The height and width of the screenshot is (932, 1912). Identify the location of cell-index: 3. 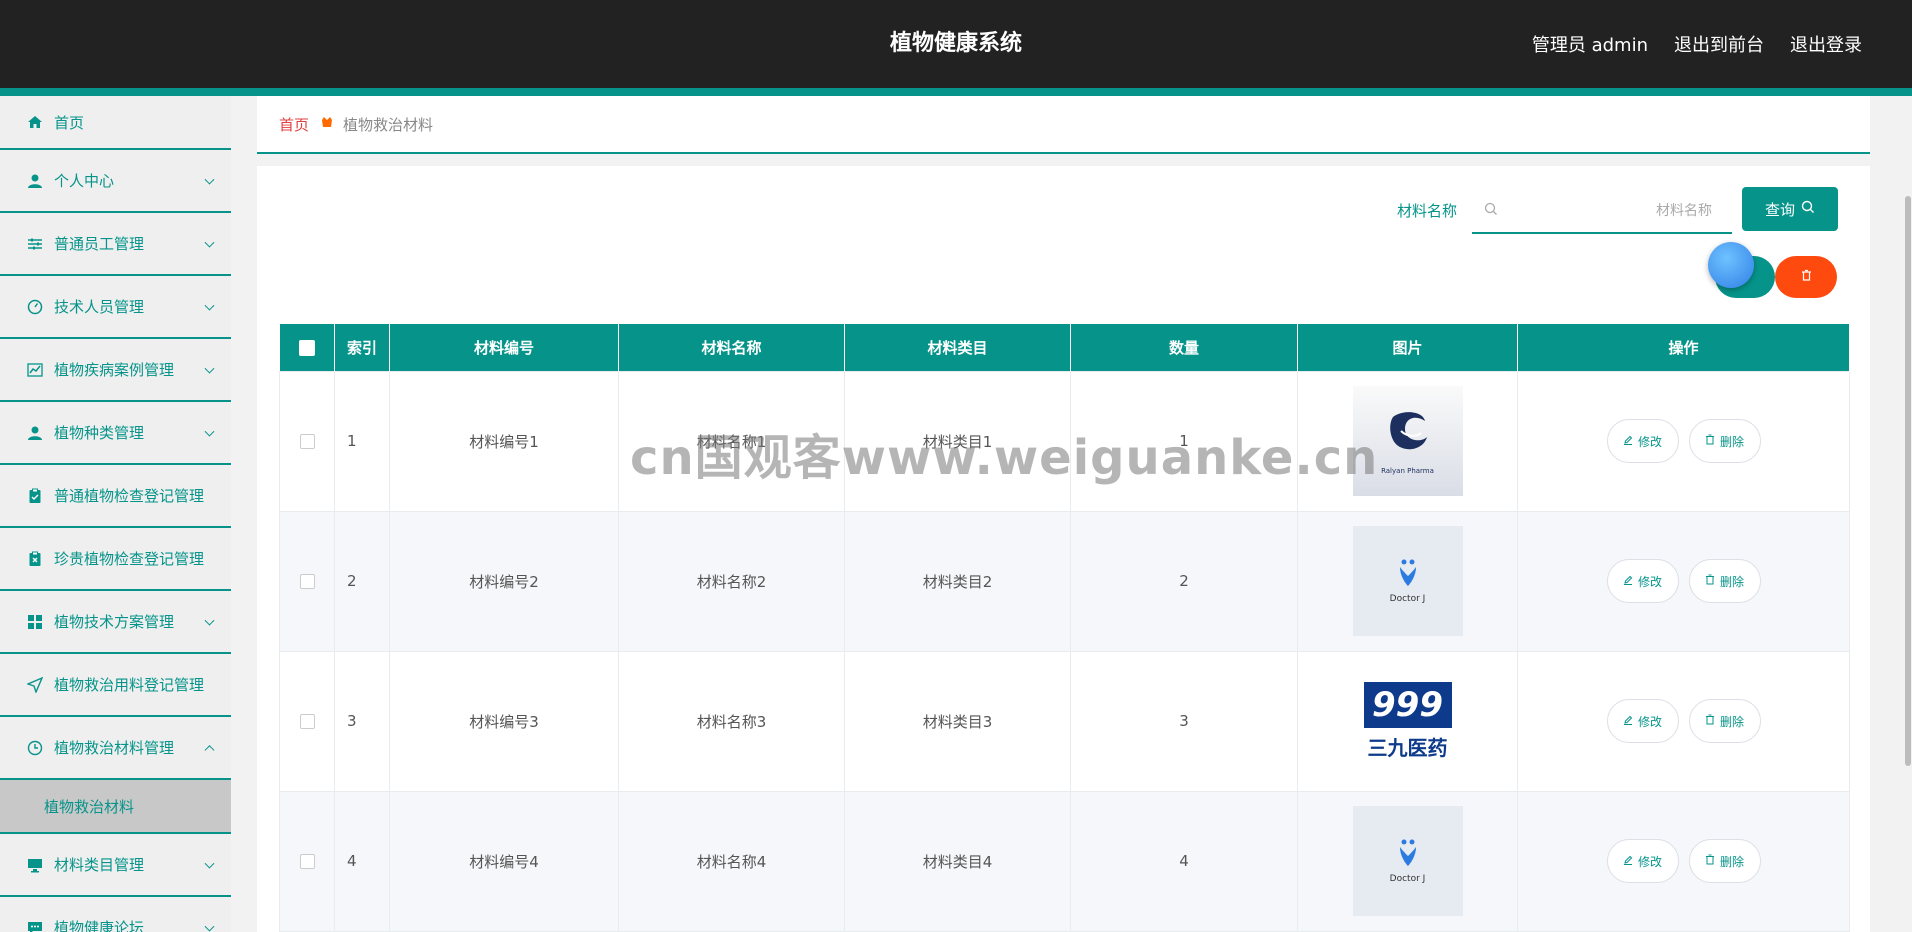
(362, 721).